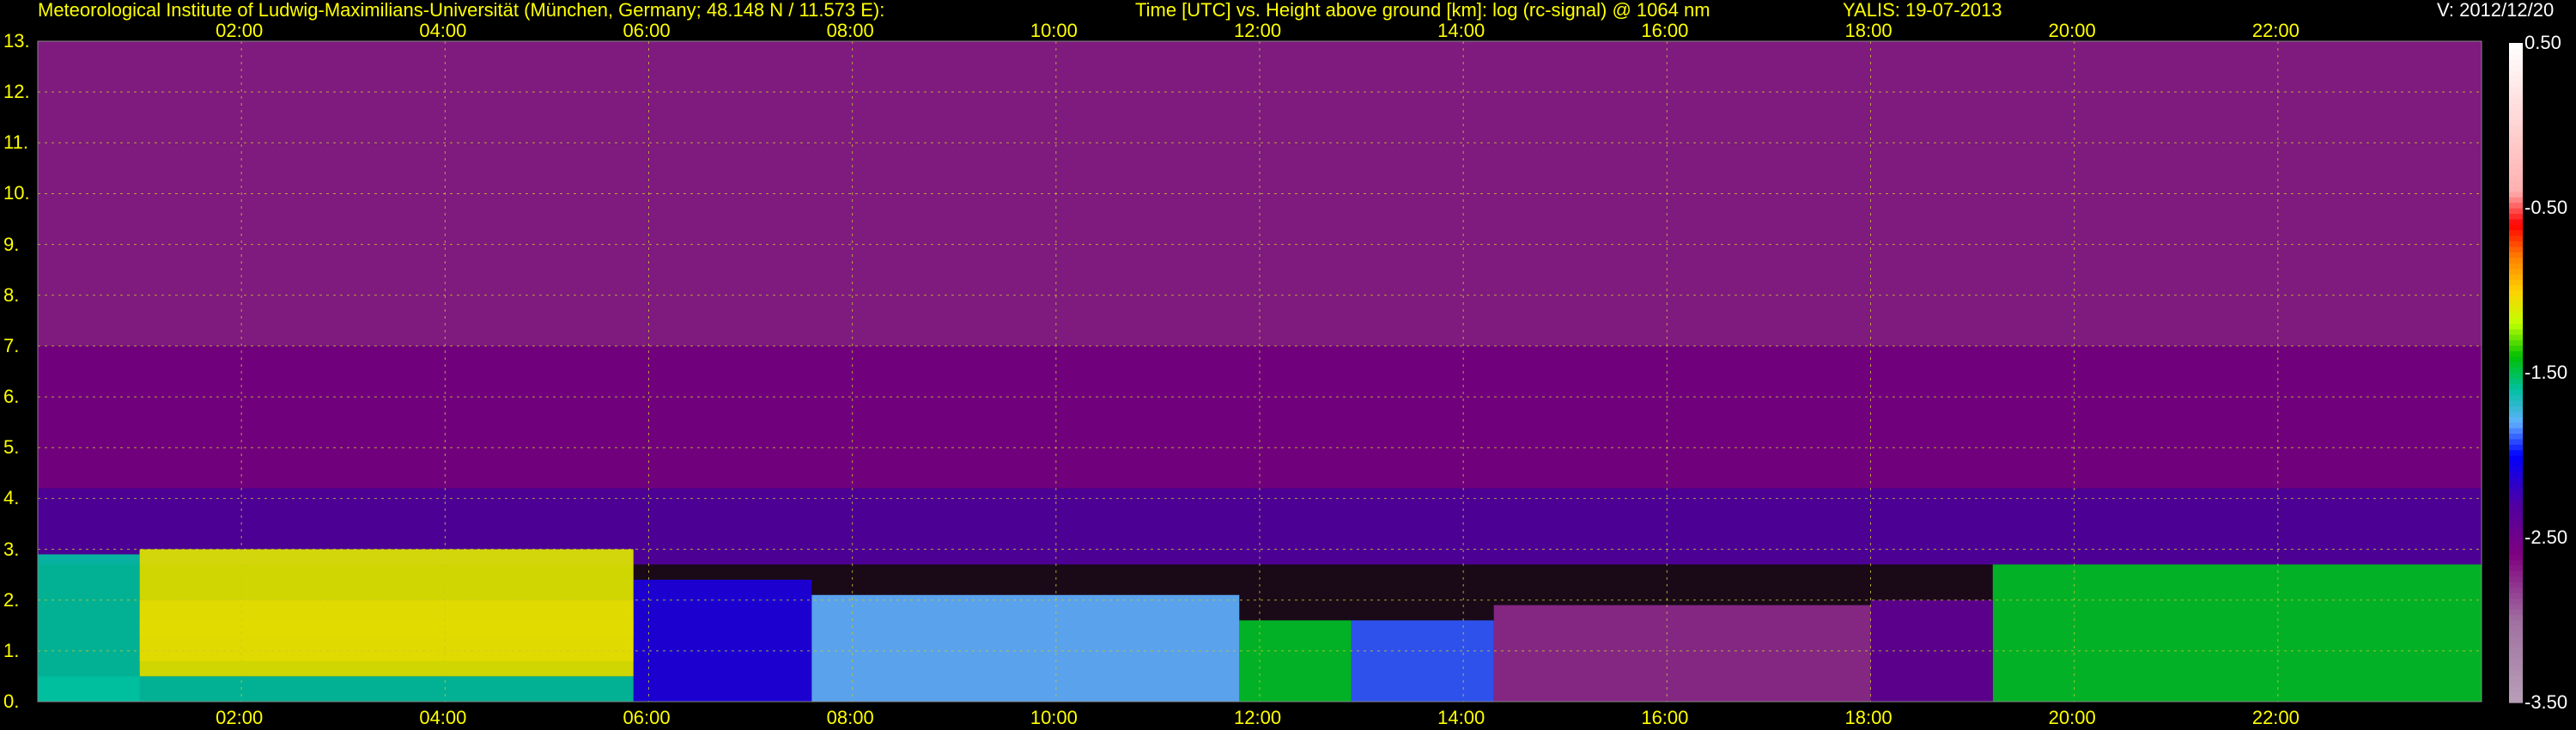 This screenshot has width=2576, height=730. Describe the element at coordinates (11, 447) in the screenshot. I see `y-tick-label: 5.` at that location.